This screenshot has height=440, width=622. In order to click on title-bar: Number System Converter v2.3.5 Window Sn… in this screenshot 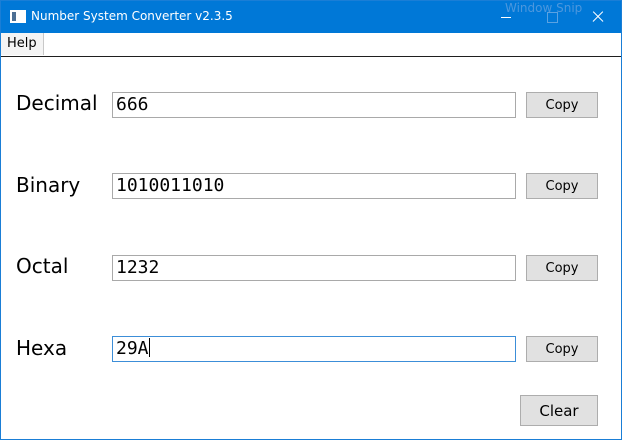, I will do `click(311, 17)`.